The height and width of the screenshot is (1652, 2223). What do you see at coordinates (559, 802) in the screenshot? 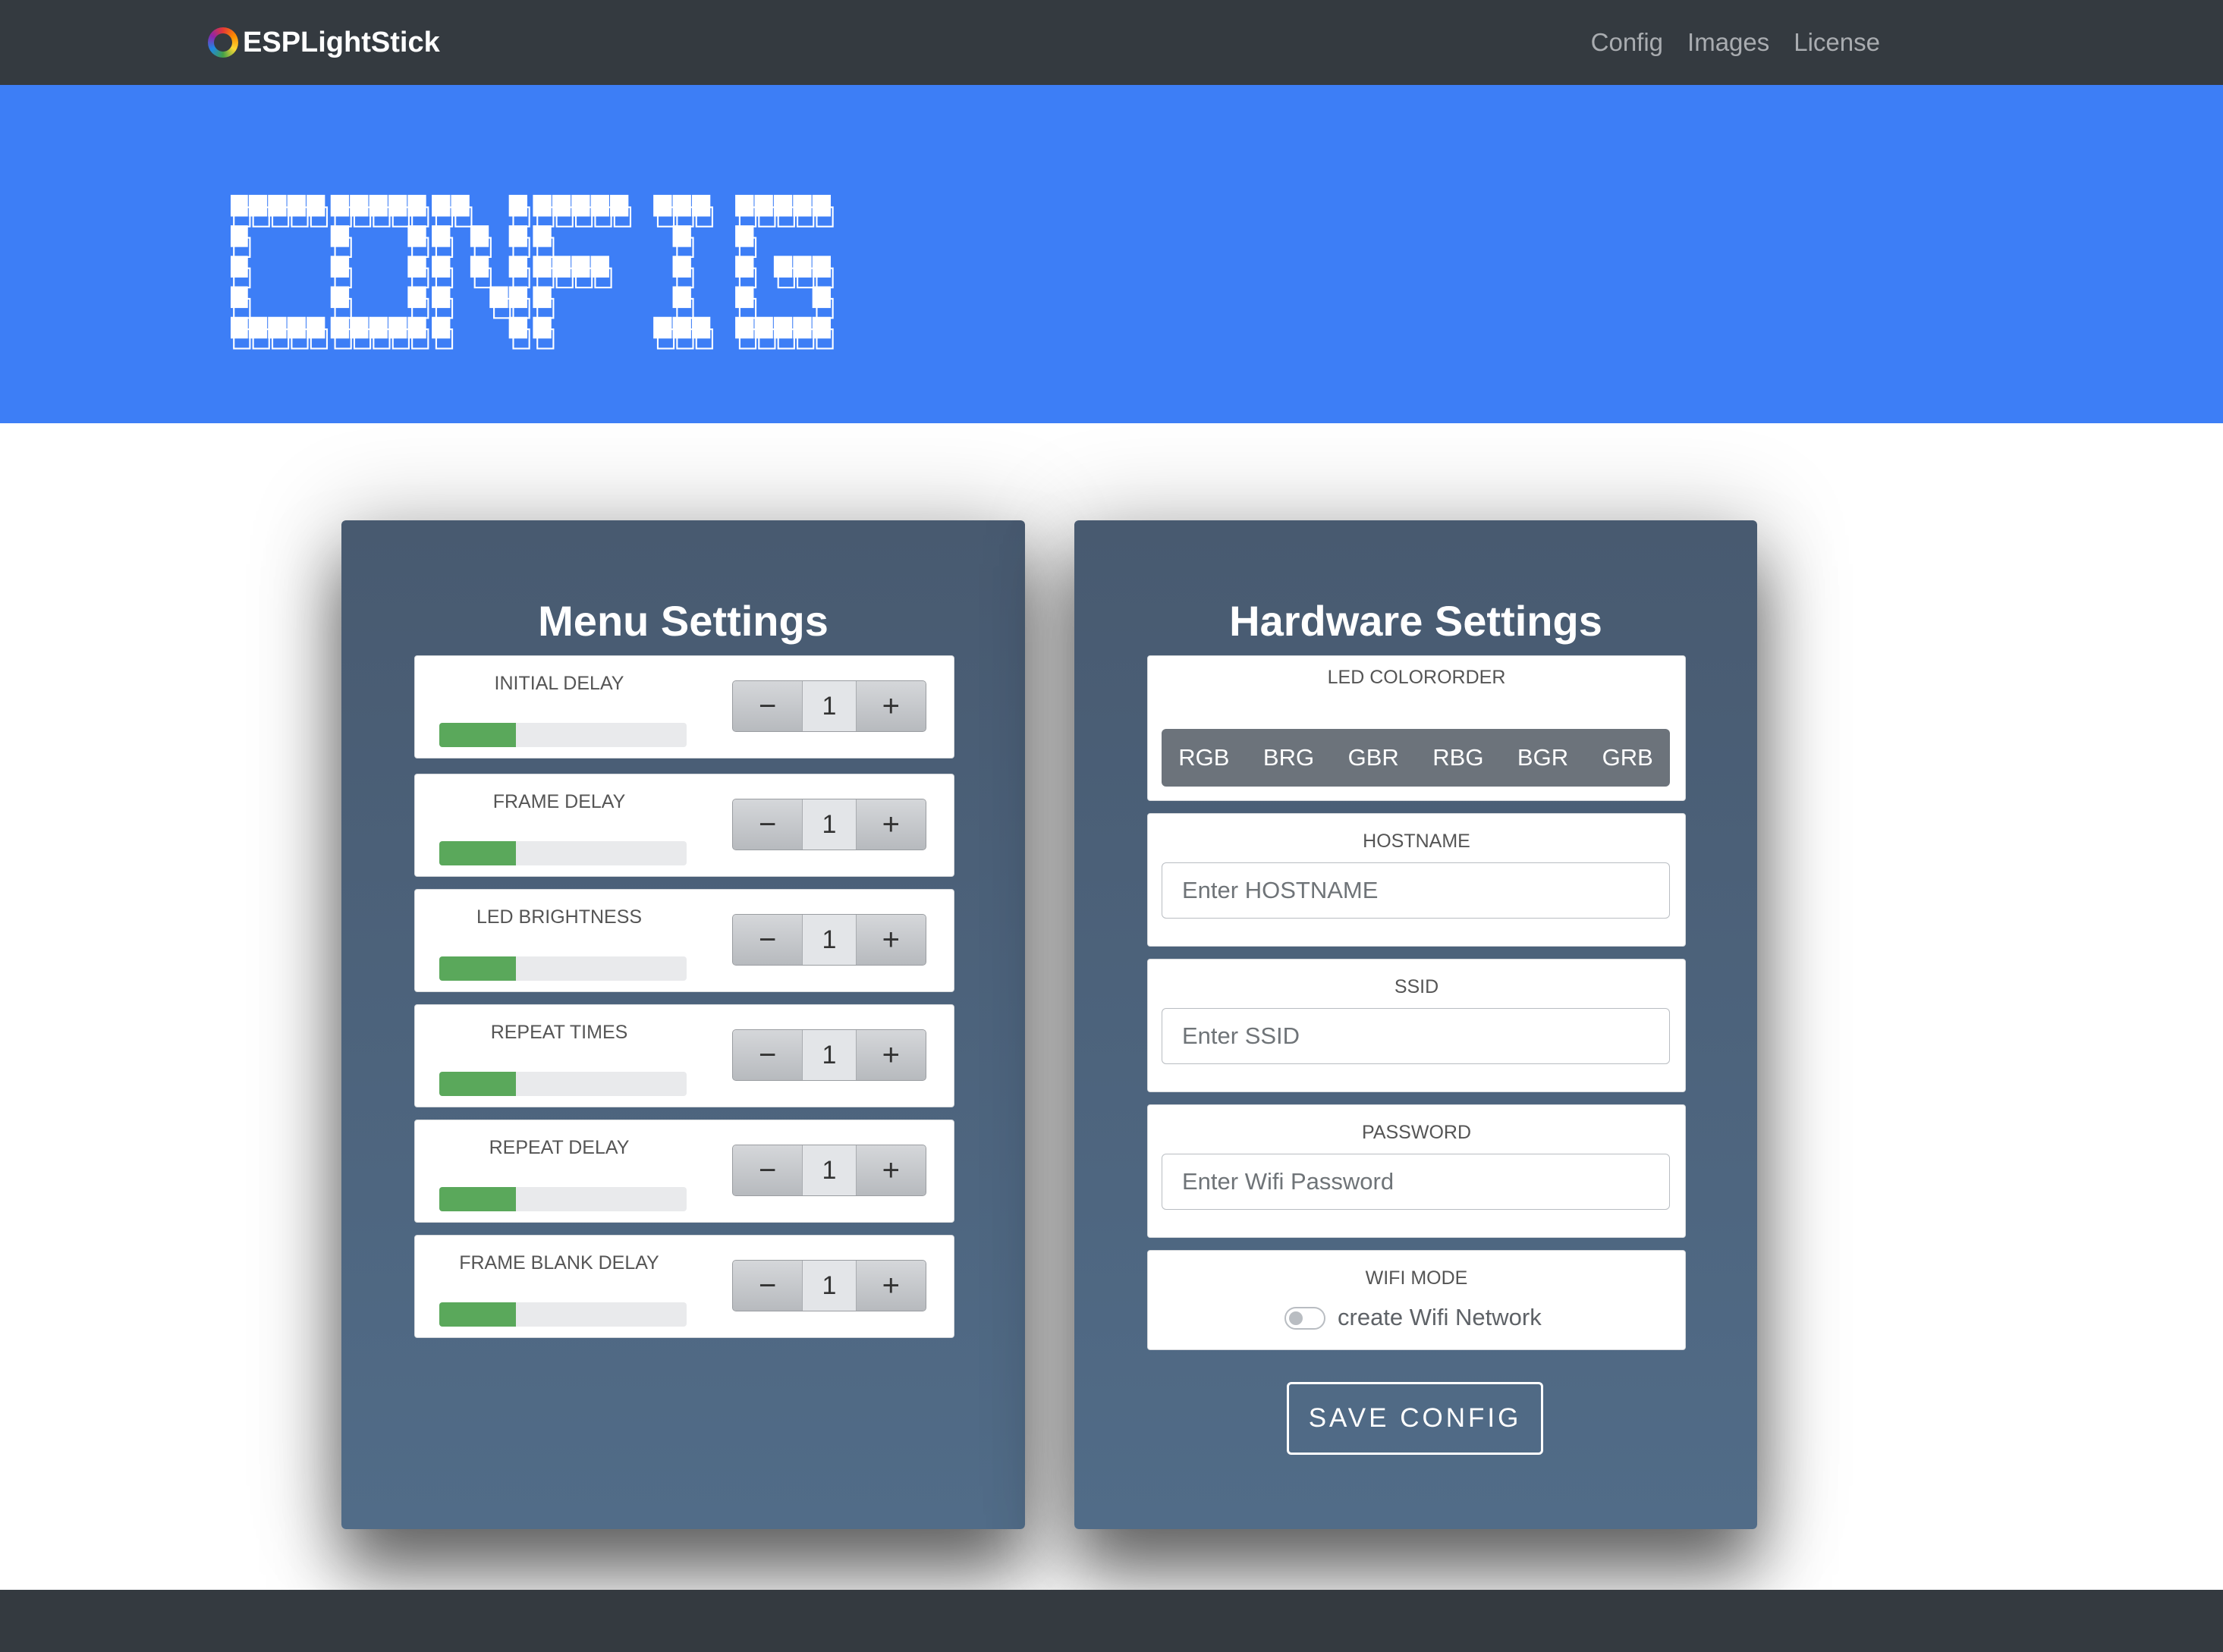
I see `setting-label: FRAME DELAY` at bounding box center [559, 802].